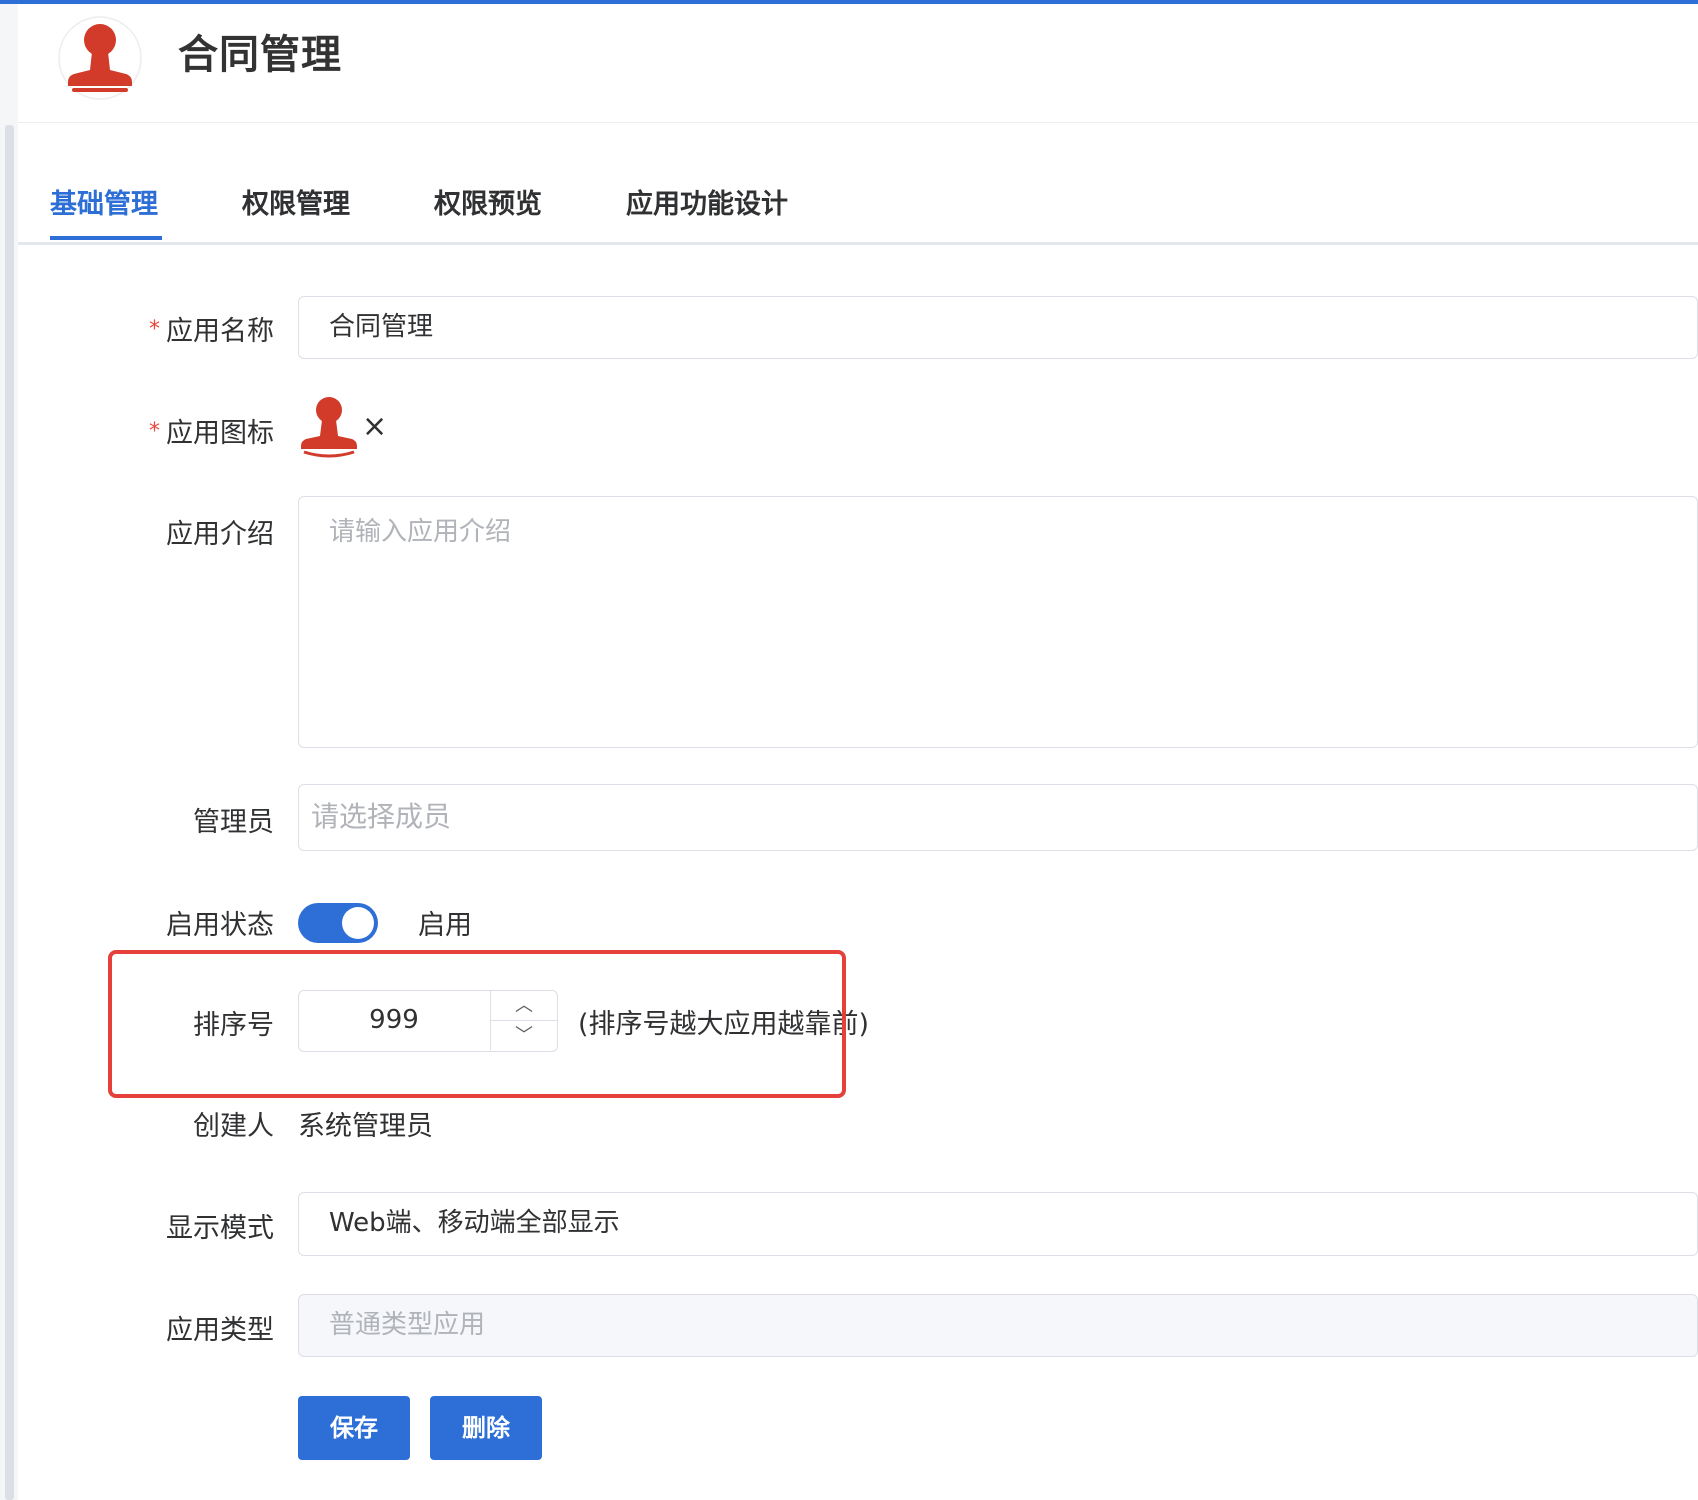  What do you see at coordinates (998, 622) in the screenshot?
I see `app-intro-textarea: 请输入应用介绍` at bounding box center [998, 622].